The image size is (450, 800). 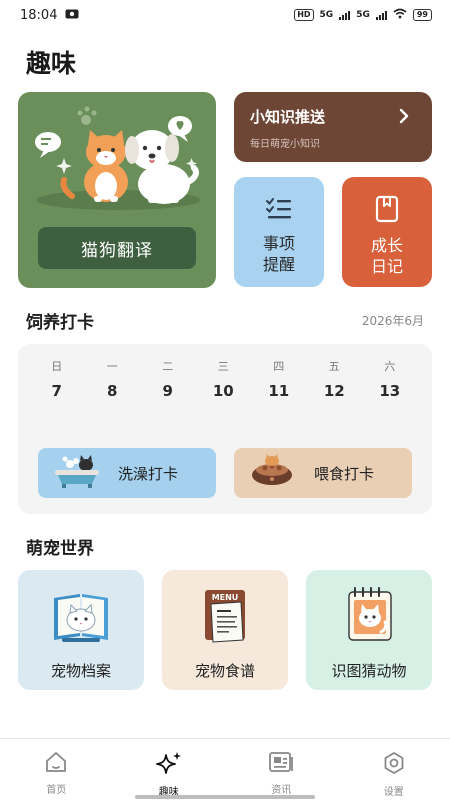 What do you see at coordinates (400, 15) in the screenshot?
I see `wifi-icon` at bounding box center [400, 15].